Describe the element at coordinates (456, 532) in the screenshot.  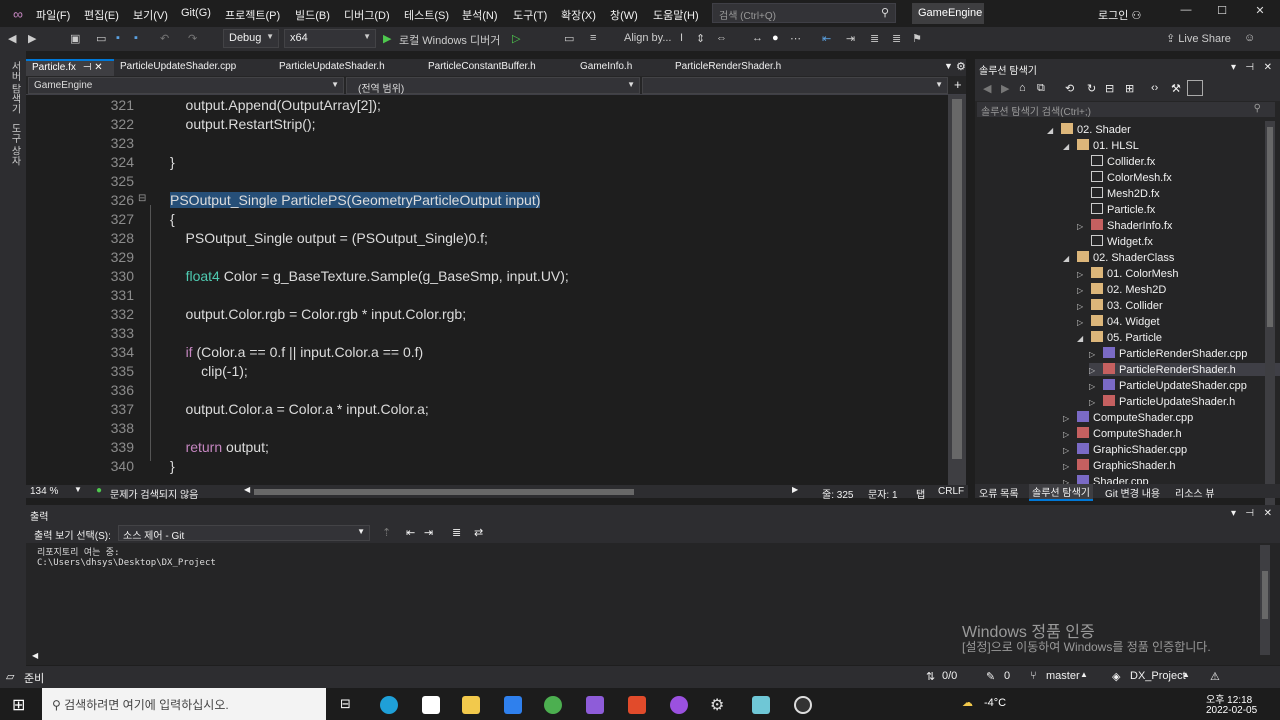
I see `clear-all-icon: ≣` at that location.